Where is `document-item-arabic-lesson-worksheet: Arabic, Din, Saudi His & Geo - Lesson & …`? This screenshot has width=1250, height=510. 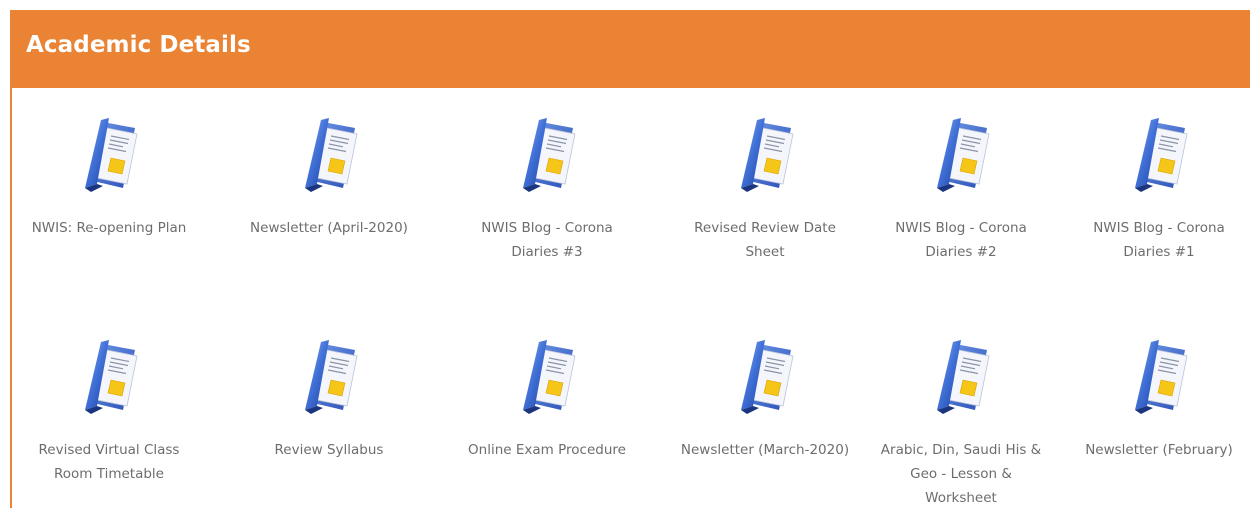
document-item-arabic-lesson-worksheet: Arabic, Din, Saudi His & Geo - Lesson & … is located at coordinates (961, 410).